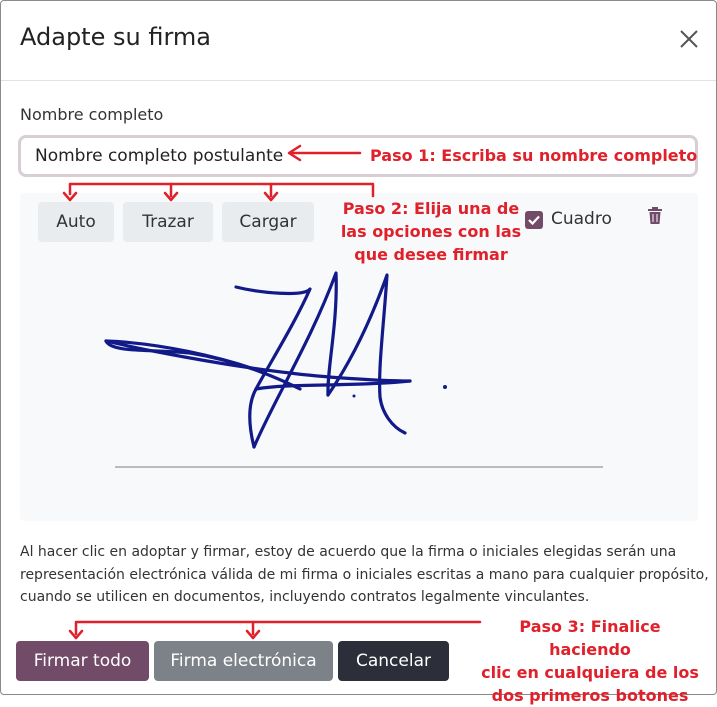 The height and width of the screenshot is (707, 717). I want to click on annotation-step1: Paso 1: Escriba su nombre completo, so click(534, 155).